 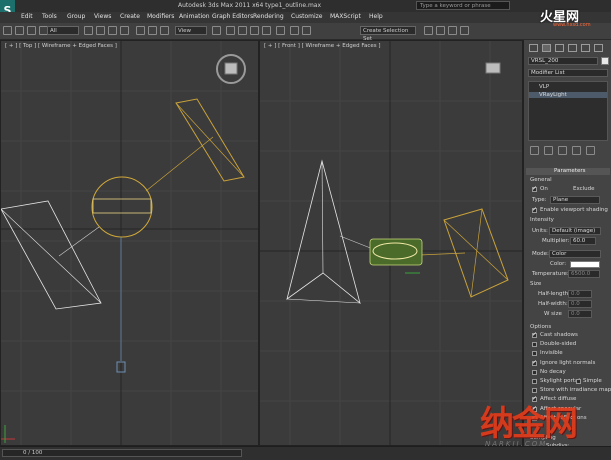 I want to click on render-setup-icon, so click(x=440, y=30).